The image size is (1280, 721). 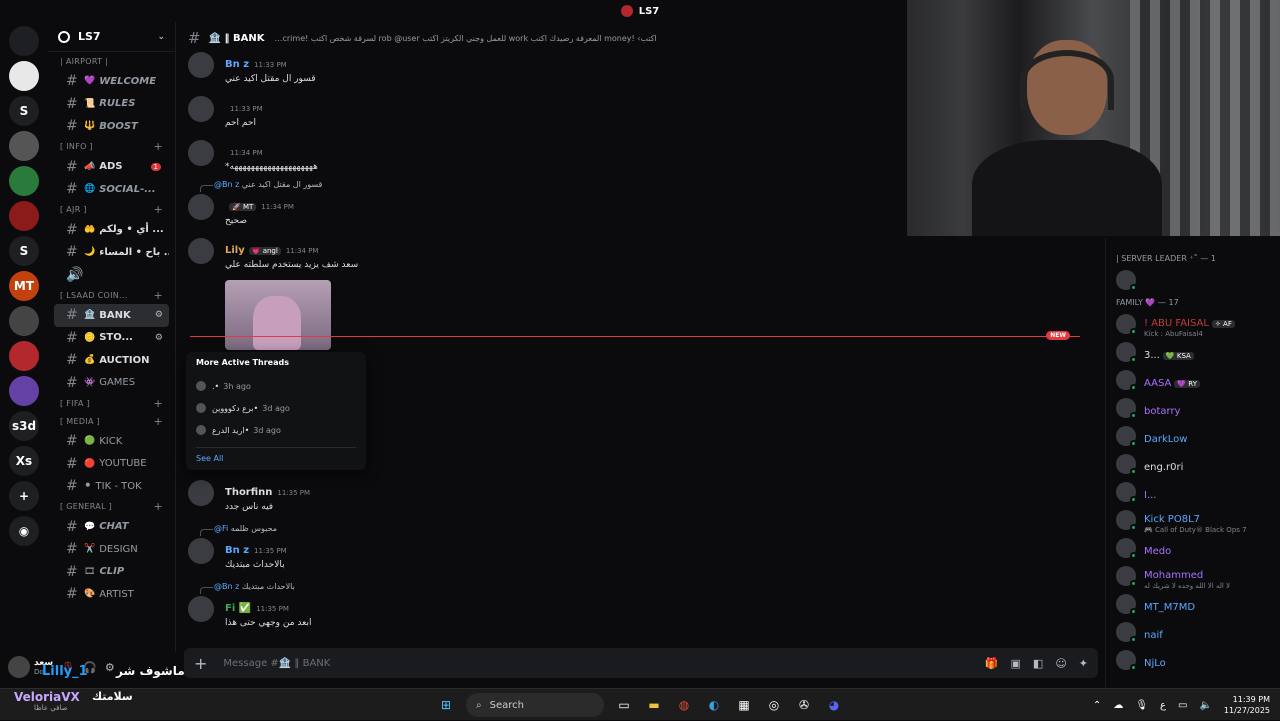 What do you see at coordinates (714, 705) in the screenshot?
I see `edge-icon: ◐` at bounding box center [714, 705].